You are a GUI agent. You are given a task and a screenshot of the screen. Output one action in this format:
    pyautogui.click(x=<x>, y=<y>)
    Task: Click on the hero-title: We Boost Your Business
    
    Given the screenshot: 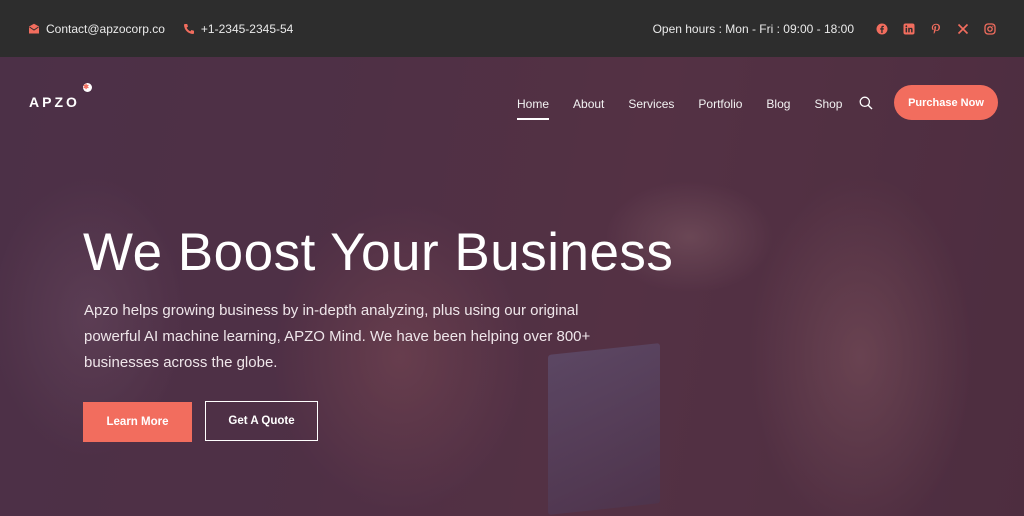 What is the action you would take?
    pyautogui.click(x=378, y=252)
    